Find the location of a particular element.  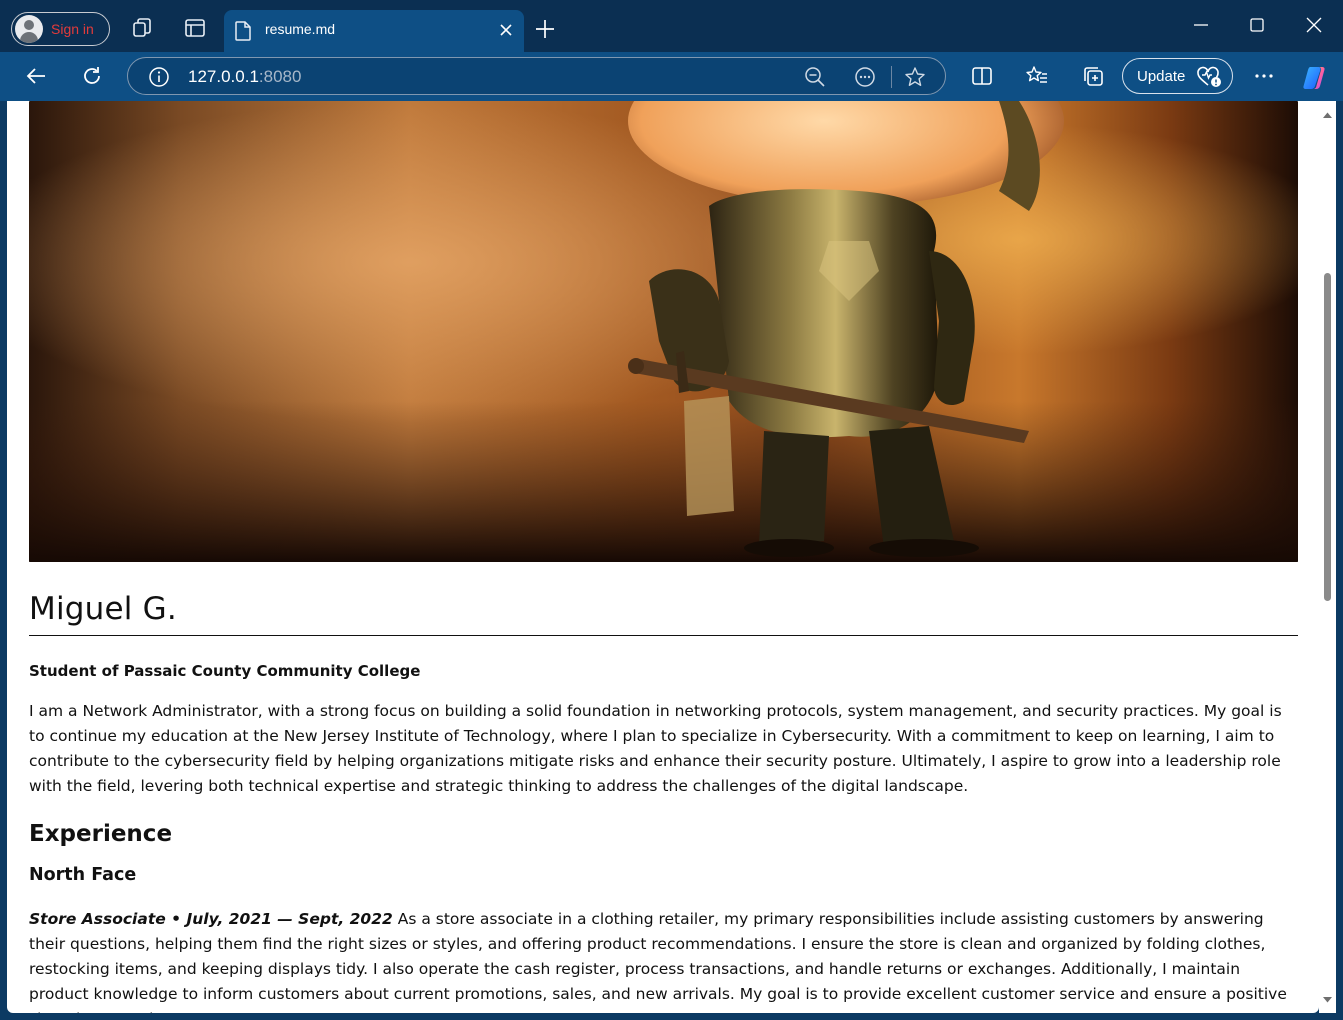

address-url: 127.0.0.1:8080 is located at coordinates (244, 77).